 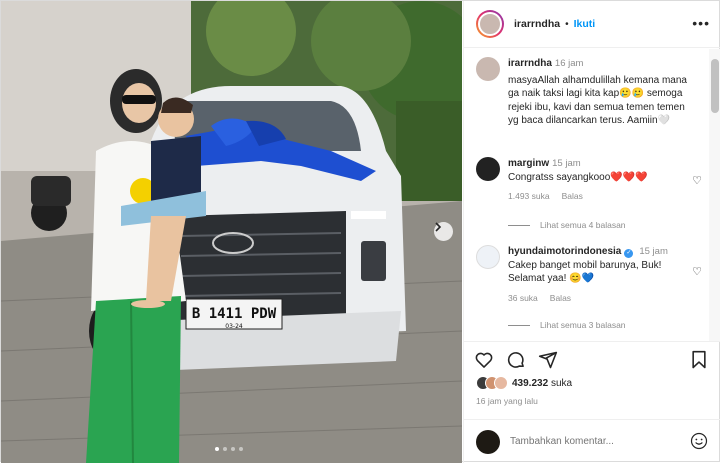 What do you see at coordinates (603, 197) in the screenshot?
I see `comment-meta: 1.493 suka Balas` at bounding box center [603, 197].